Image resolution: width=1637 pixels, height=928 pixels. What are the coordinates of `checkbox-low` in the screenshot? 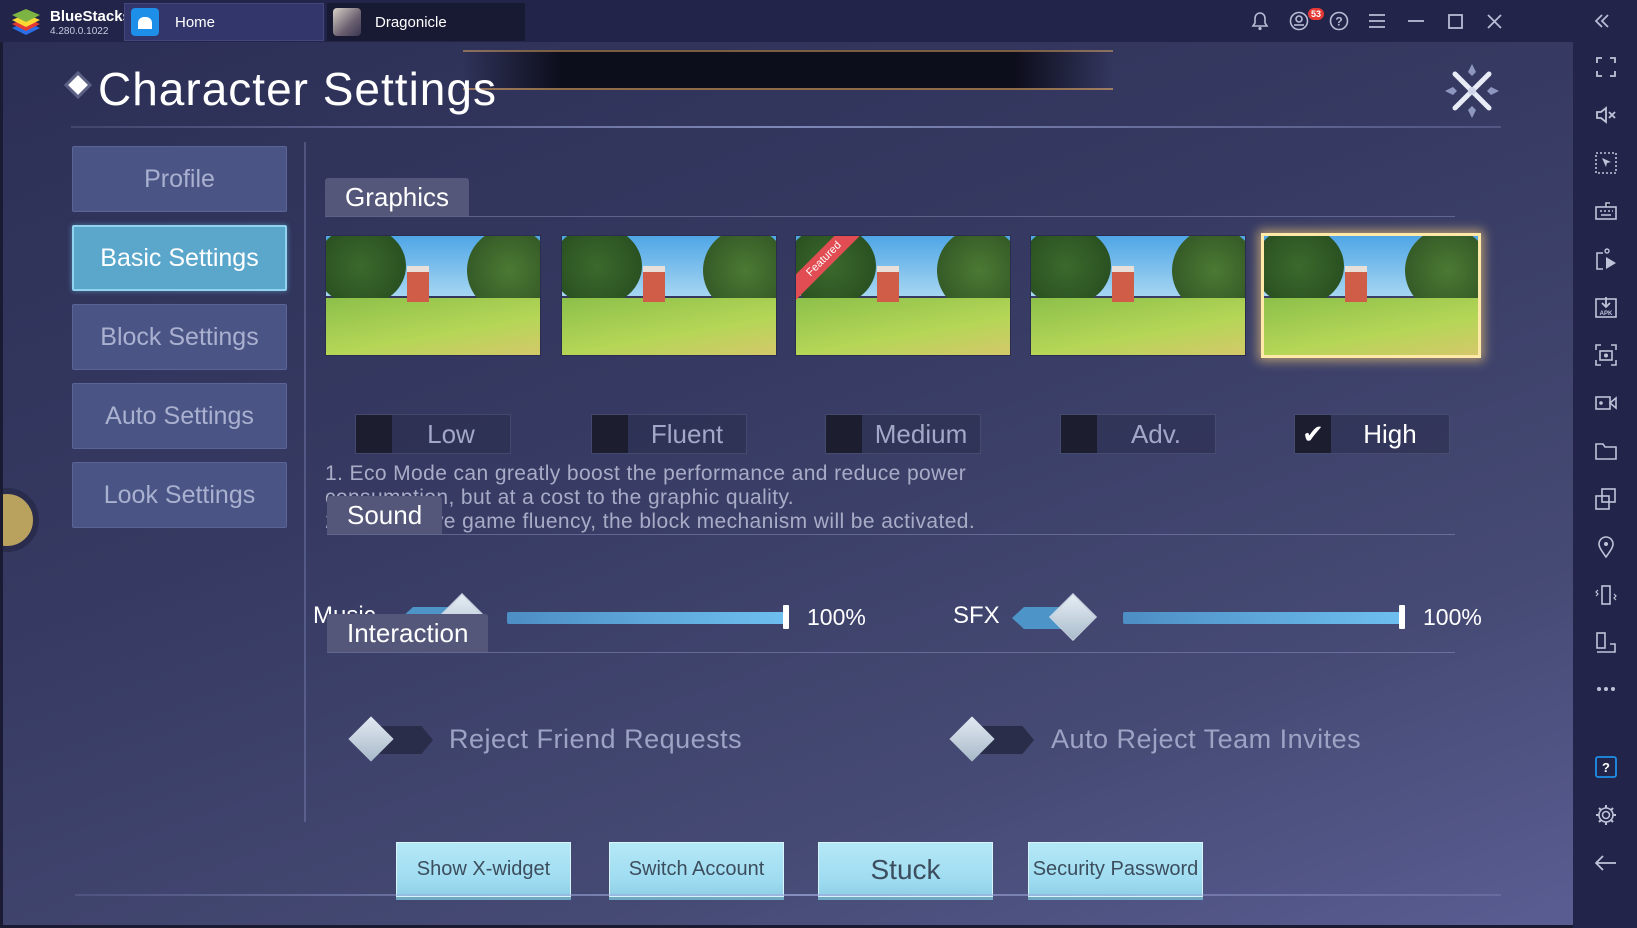 It's located at (374, 434).